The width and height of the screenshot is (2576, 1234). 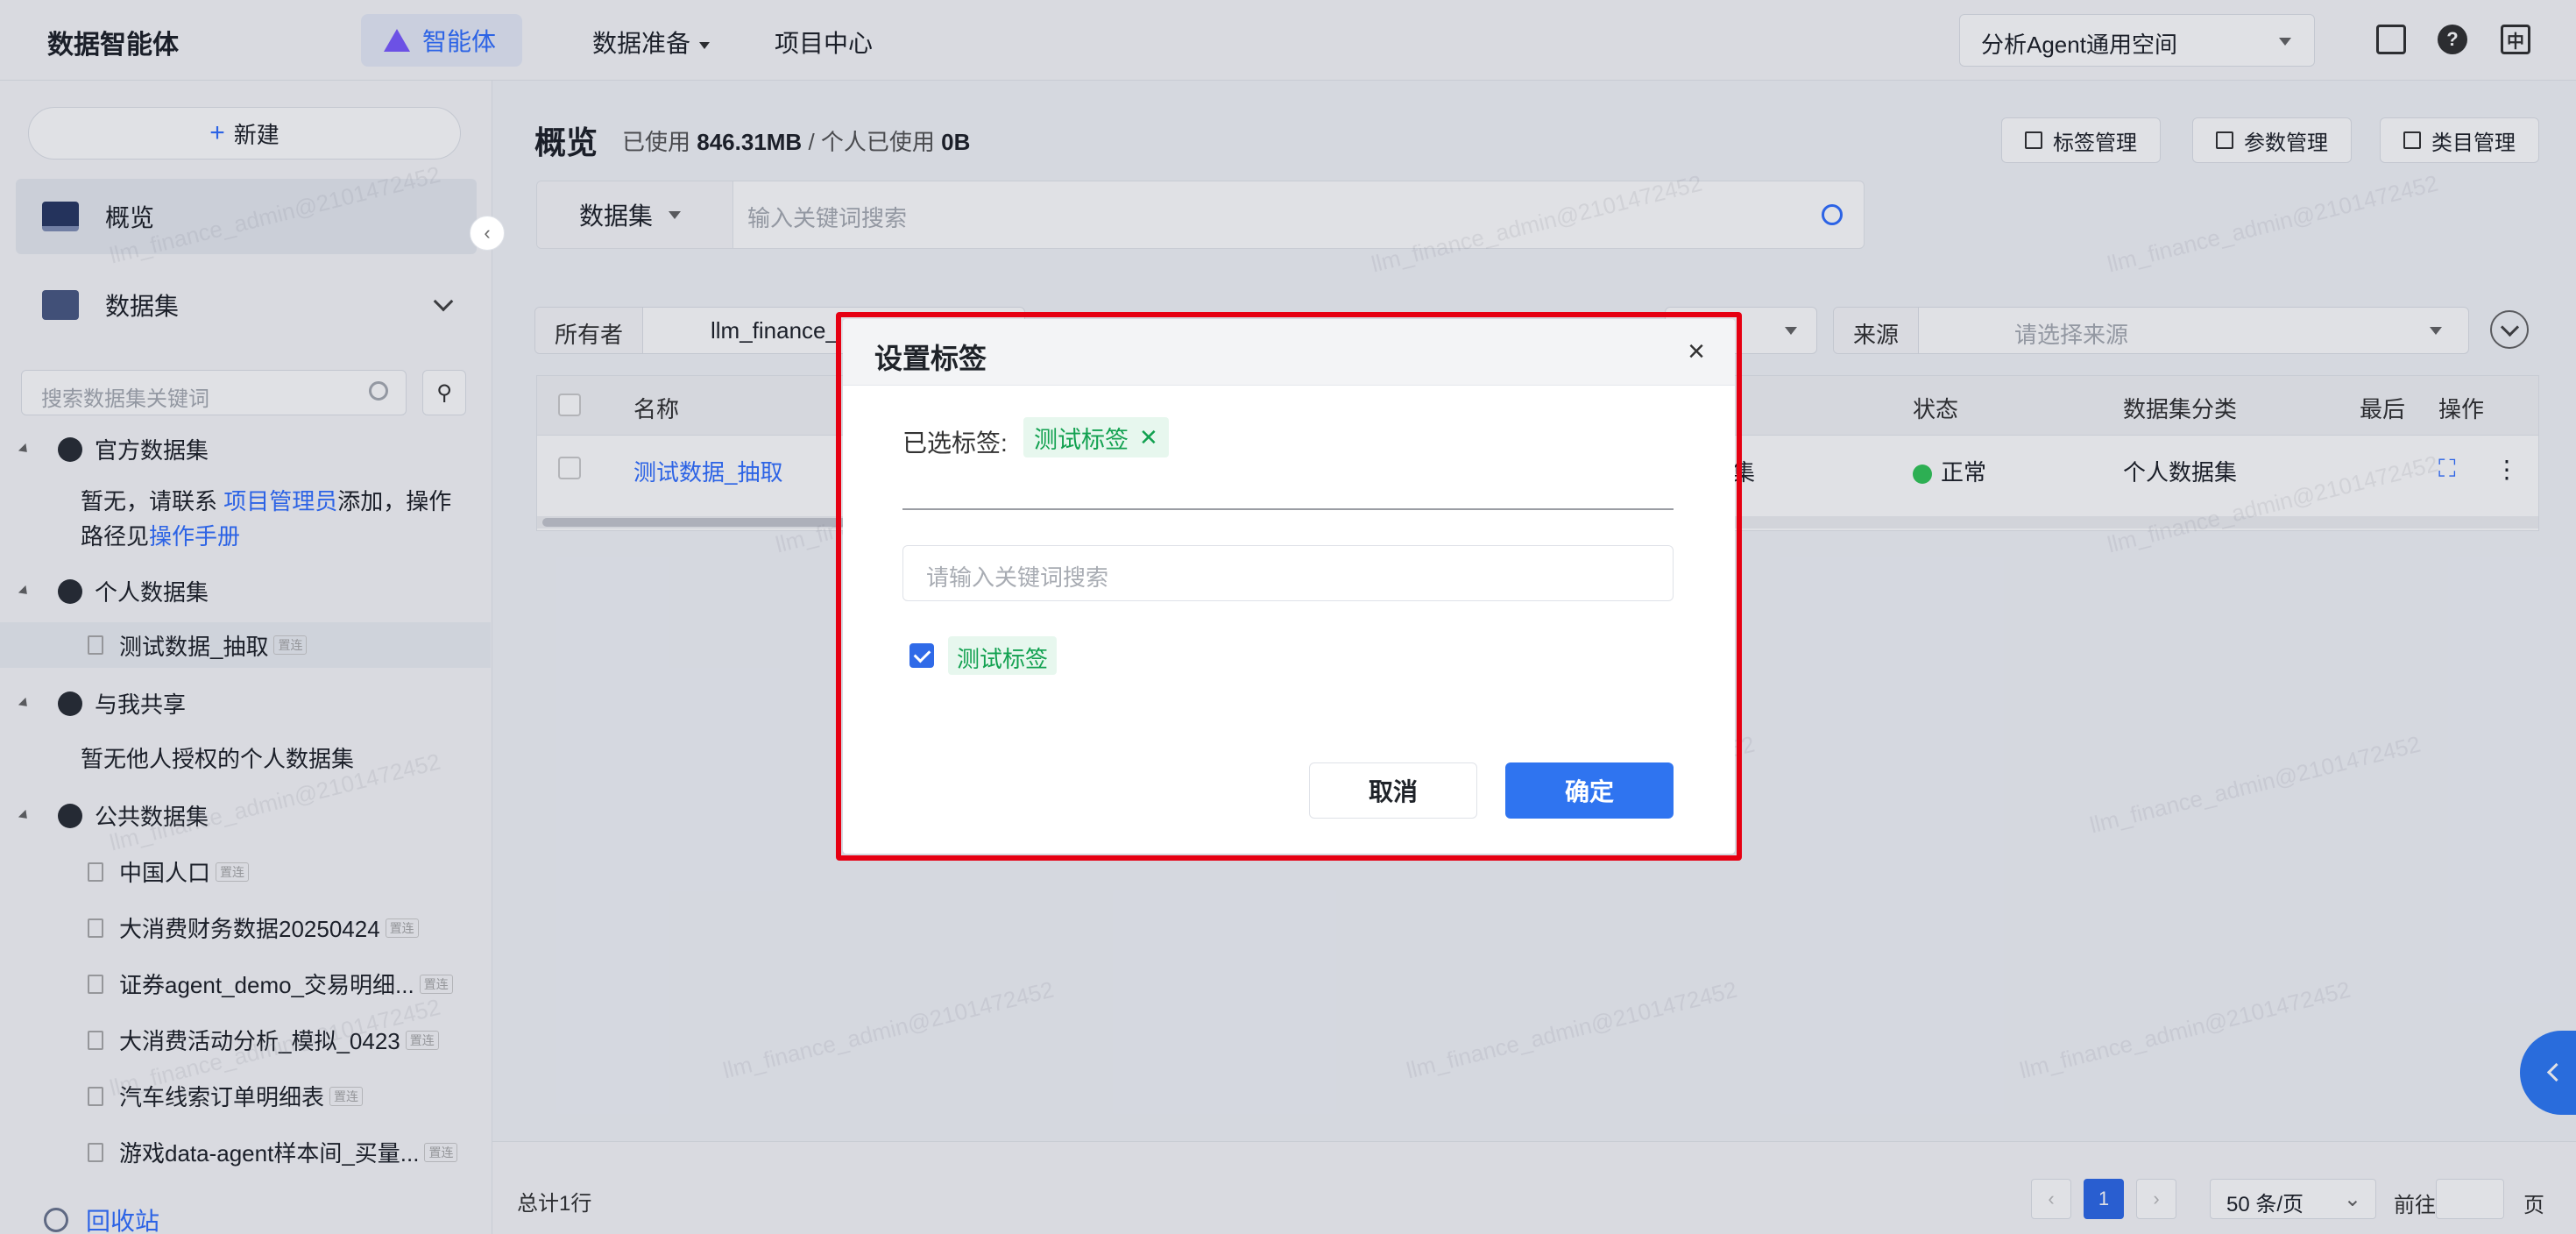 I want to click on divider, so click(x=1288, y=509).